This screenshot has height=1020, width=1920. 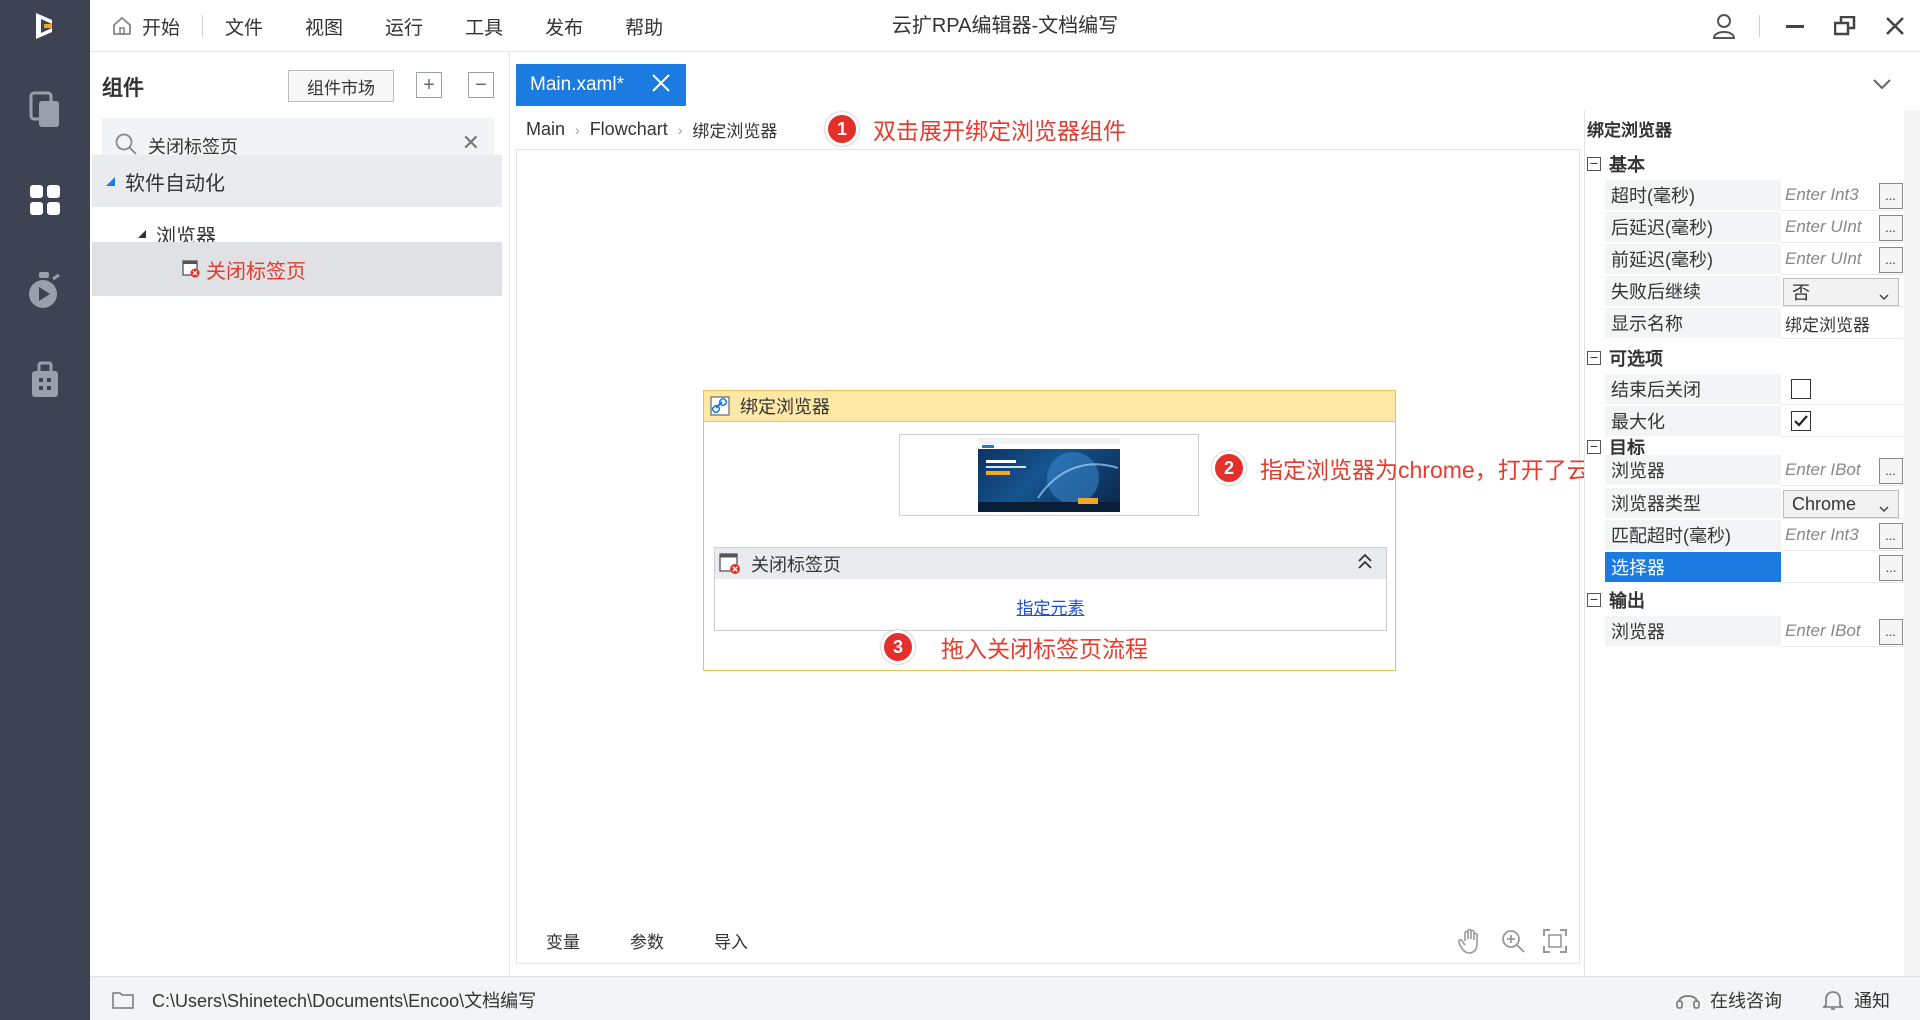 What do you see at coordinates (1842, 323) in the screenshot?
I see `prop-value-display-name: 绑定浏览器` at bounding box center [1842, 323].